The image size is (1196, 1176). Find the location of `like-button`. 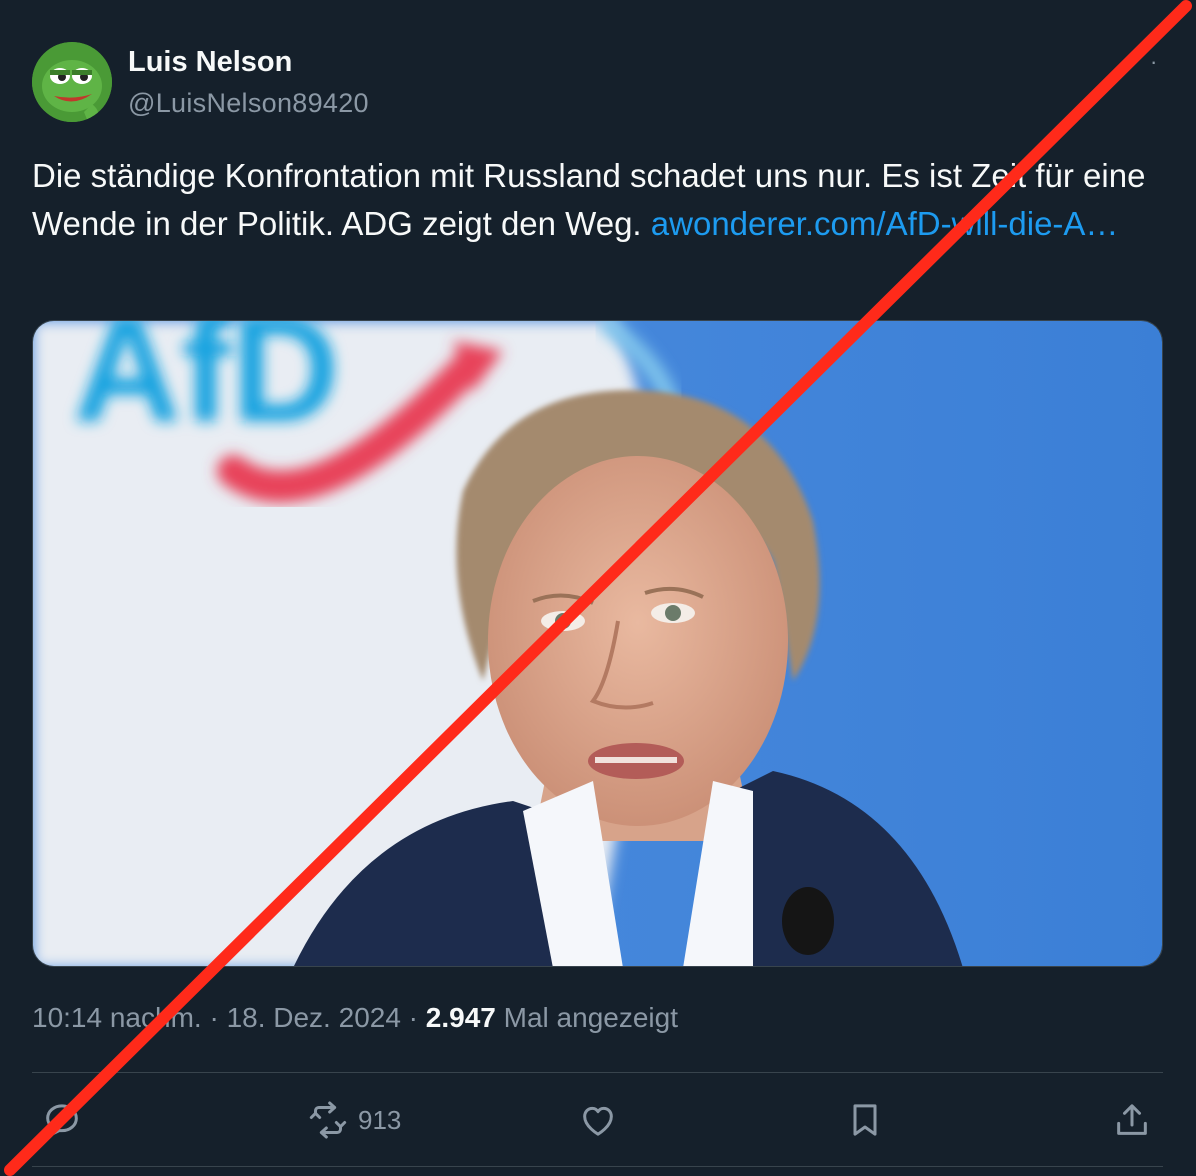

like-button is located at coordinates (598, 1120).